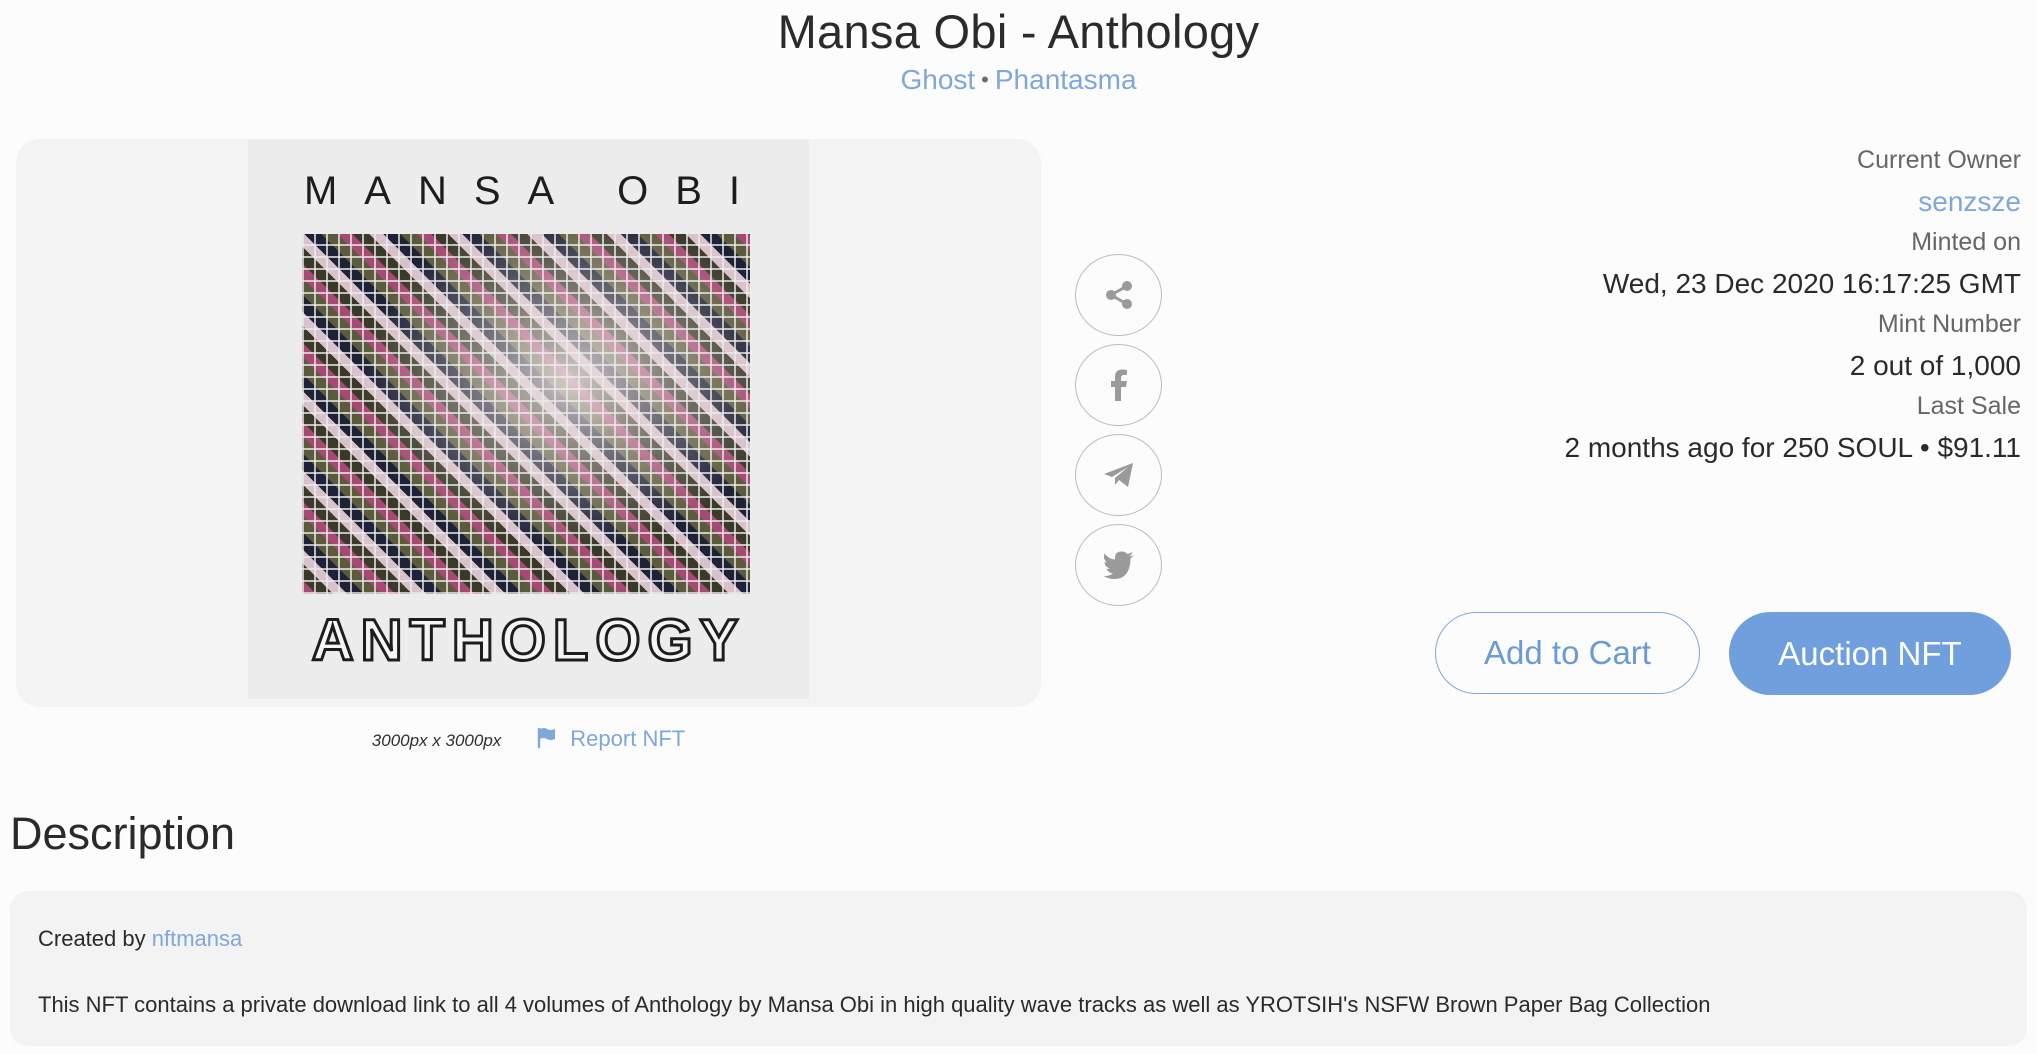  What do you see at coordinates (535, 191) in the screenshot?
I see `artwork-top-text: MANSA OBI` at bounding box center [535, 191].